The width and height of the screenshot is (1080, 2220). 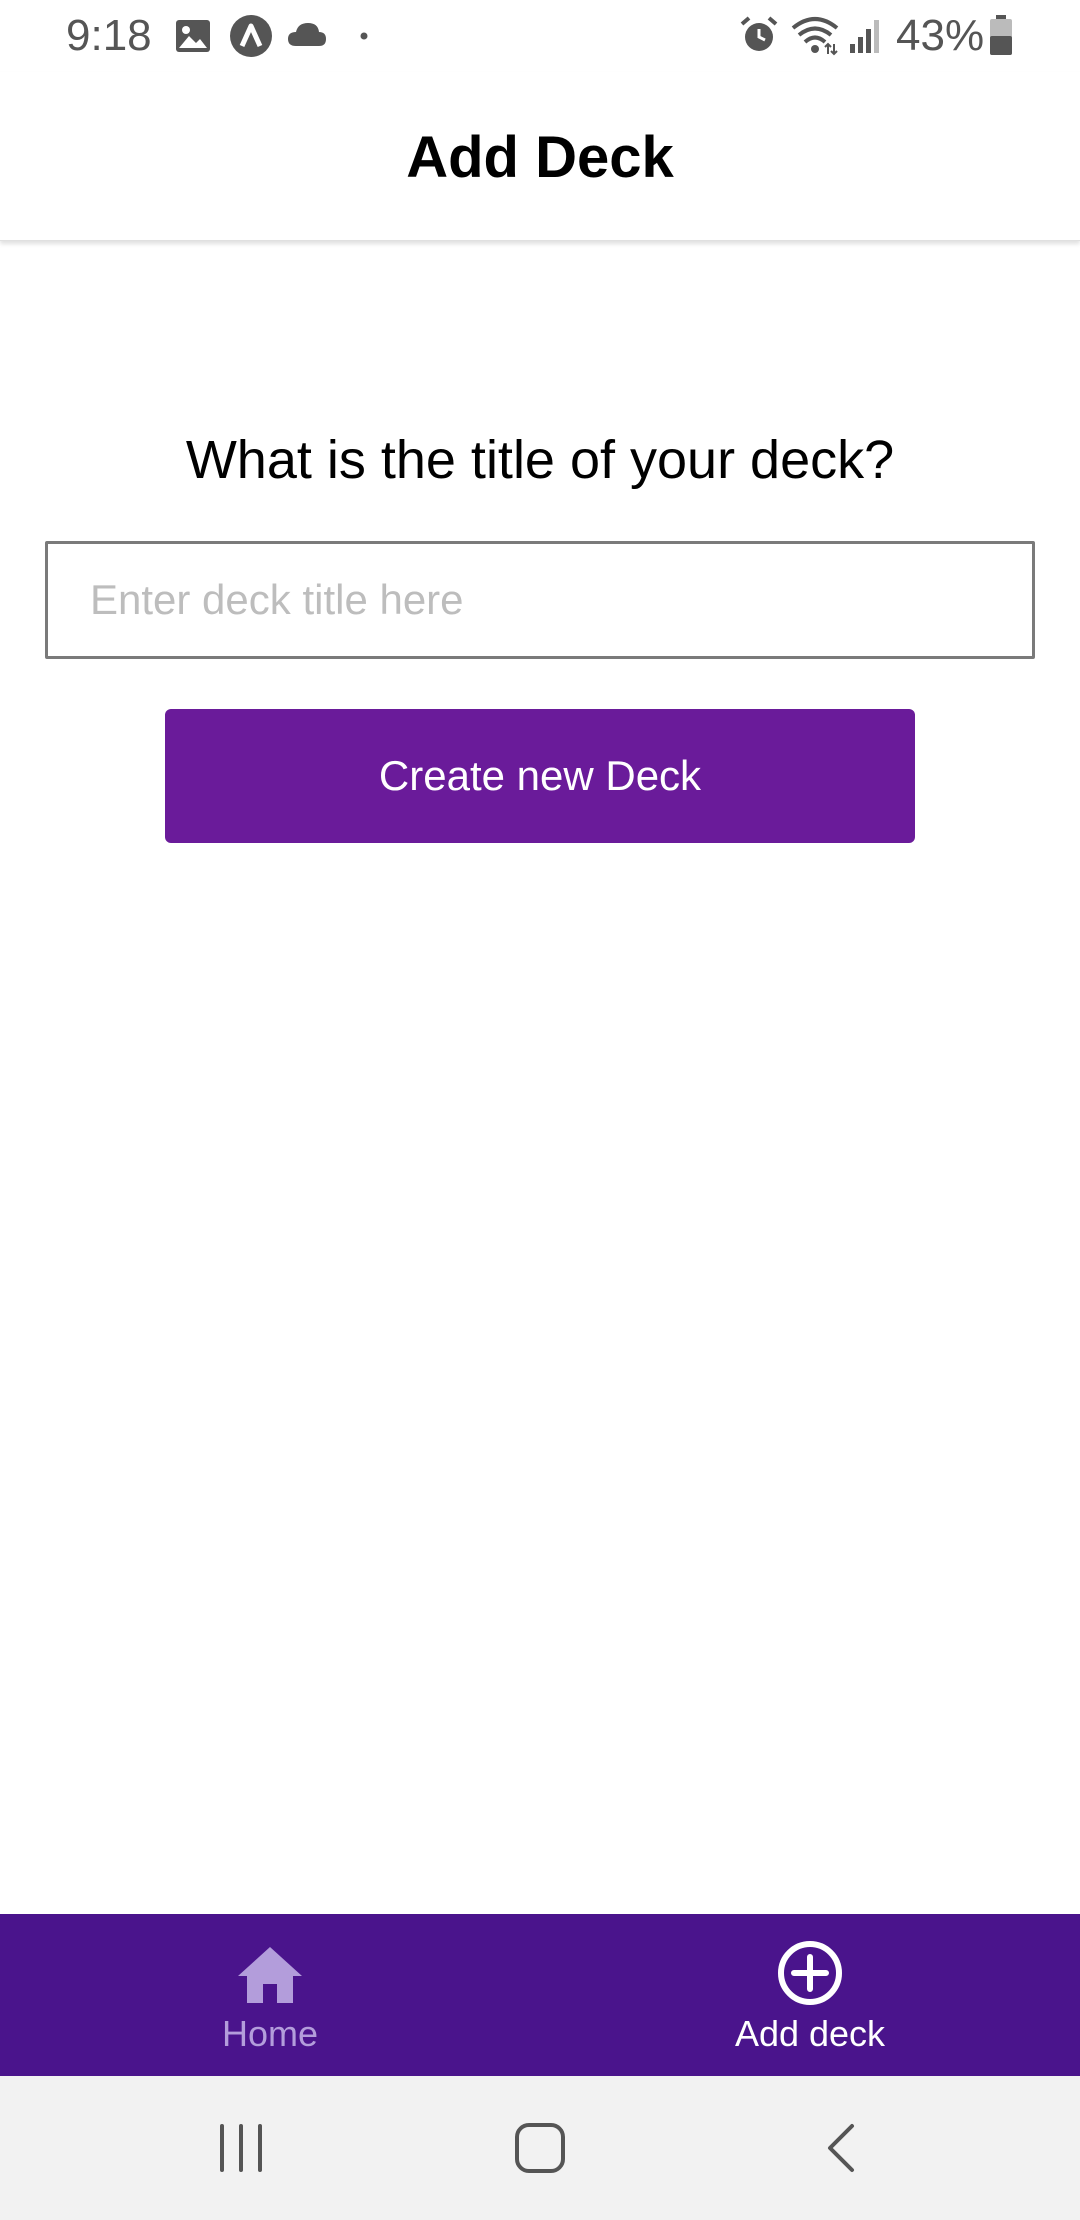 What do you see at coordinates (540, 460) in the screenshot?
I see `deck-title-question: What is the title of your deck?` at bounding box center [540, 460].